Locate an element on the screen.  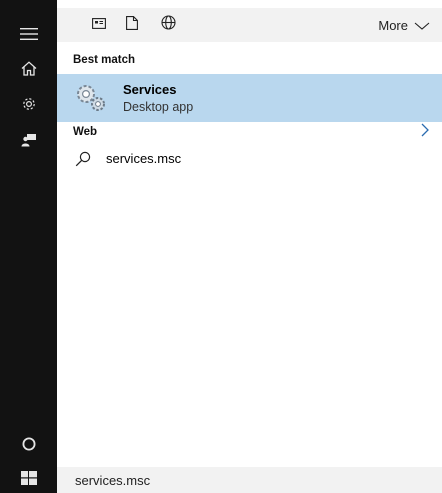
documents-filter-button is located at coordinates (132, 25).